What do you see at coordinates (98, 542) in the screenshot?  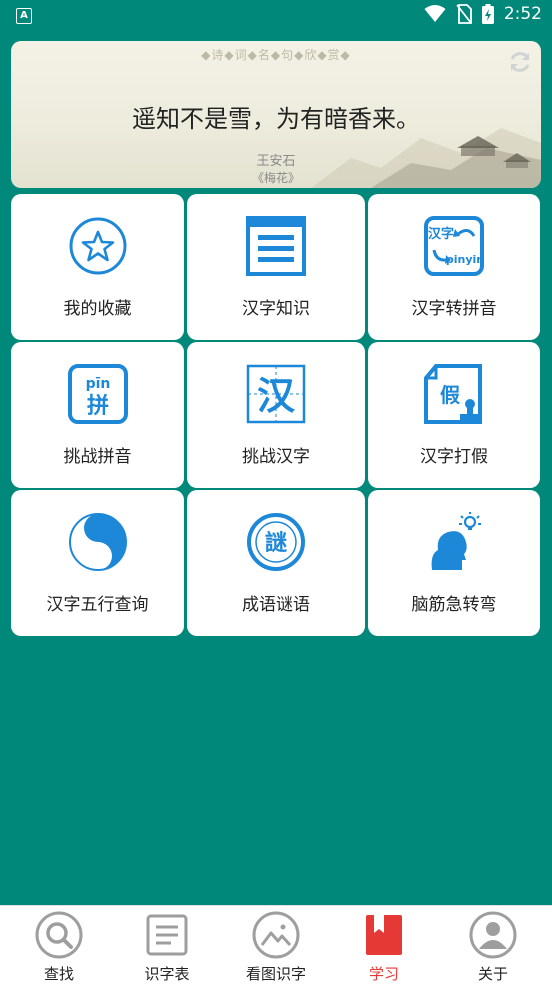 I see `yin-yang-icon` at bounding box center [98, 542].